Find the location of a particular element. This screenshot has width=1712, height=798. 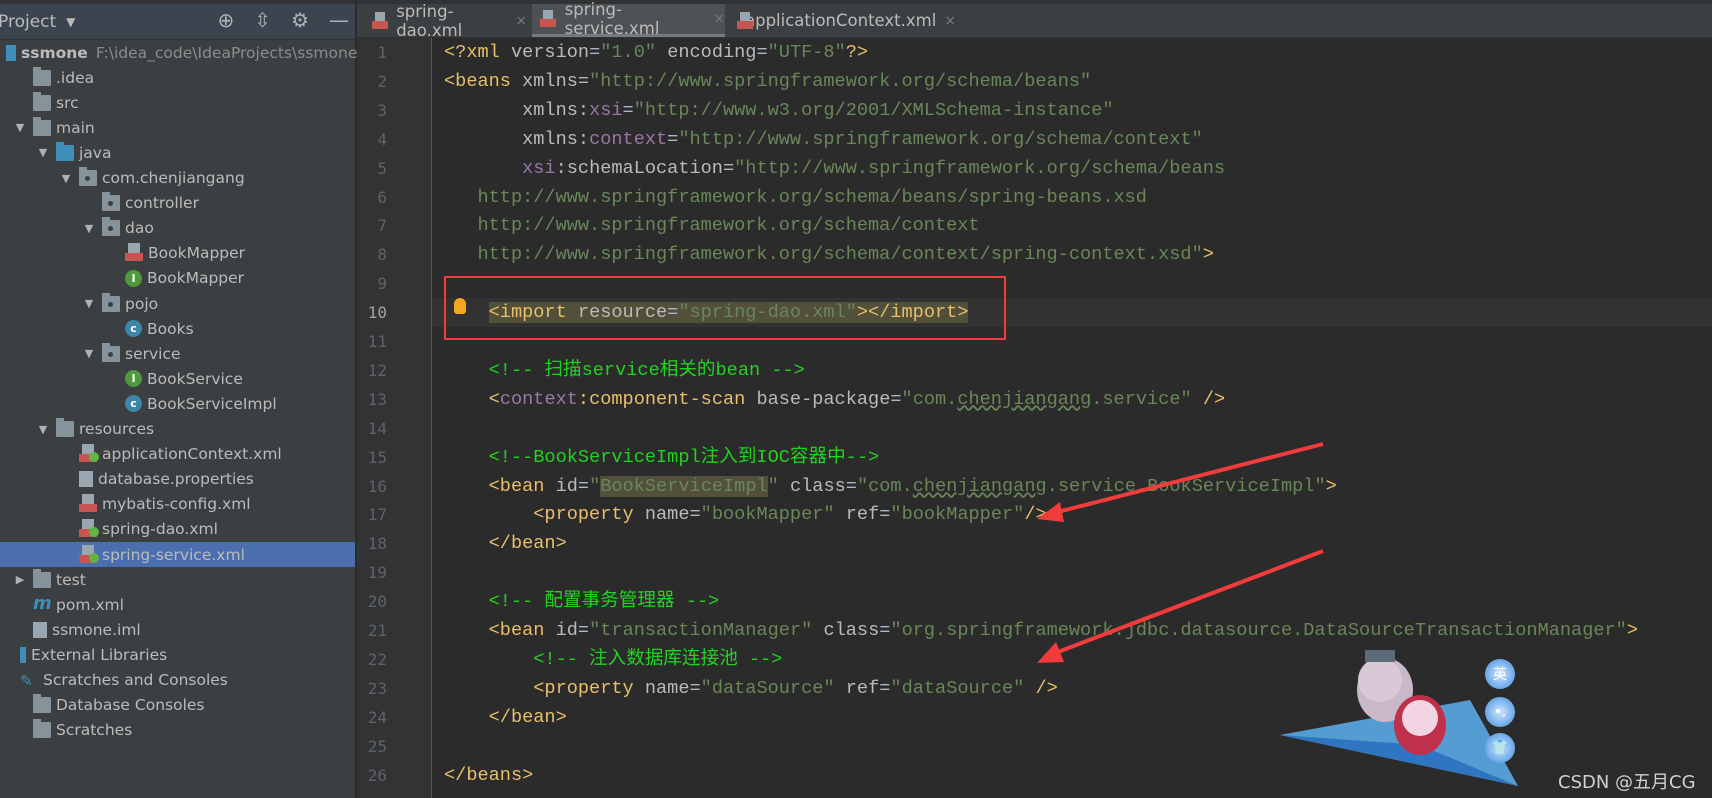

tree-item: ▼ resources is located at coordinates (177, 429).